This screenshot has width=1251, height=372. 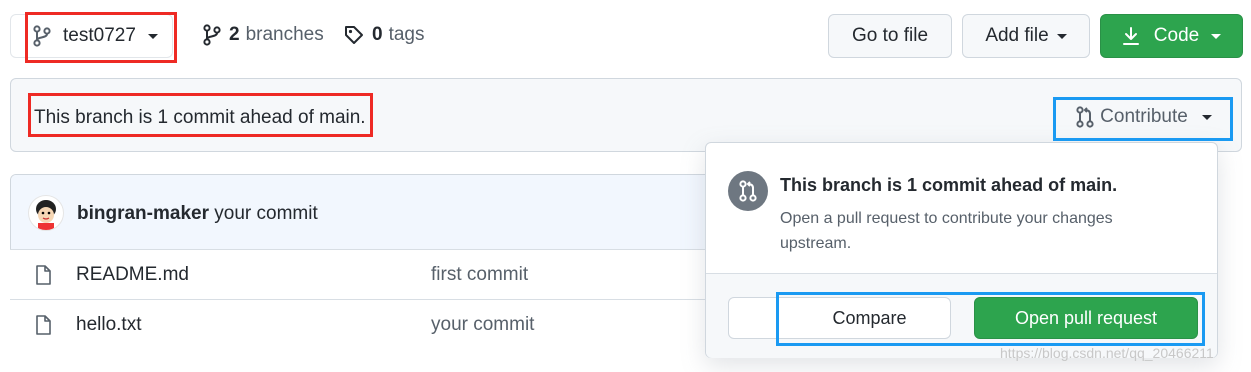 I want to click on branches-link: 2 branches, so click(x=263, y=35).